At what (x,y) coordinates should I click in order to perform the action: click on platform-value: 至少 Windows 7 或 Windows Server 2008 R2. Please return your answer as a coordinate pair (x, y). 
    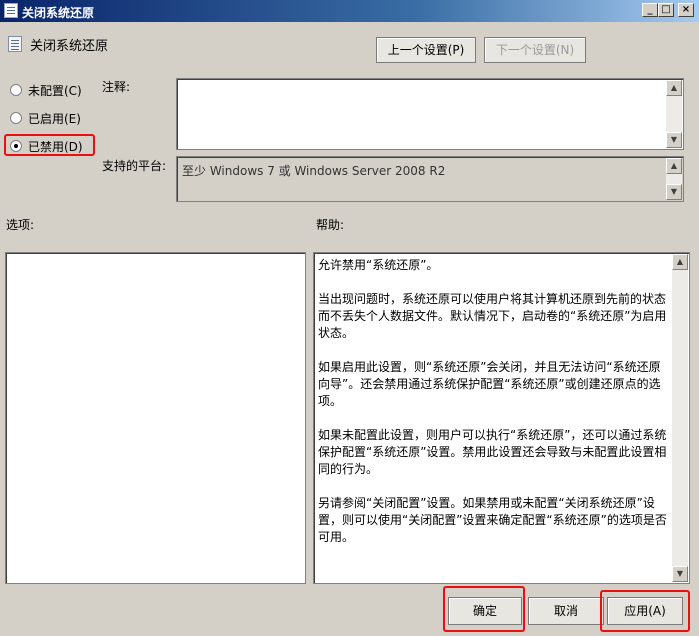
    Looking at the image, I should click on (314, 171).